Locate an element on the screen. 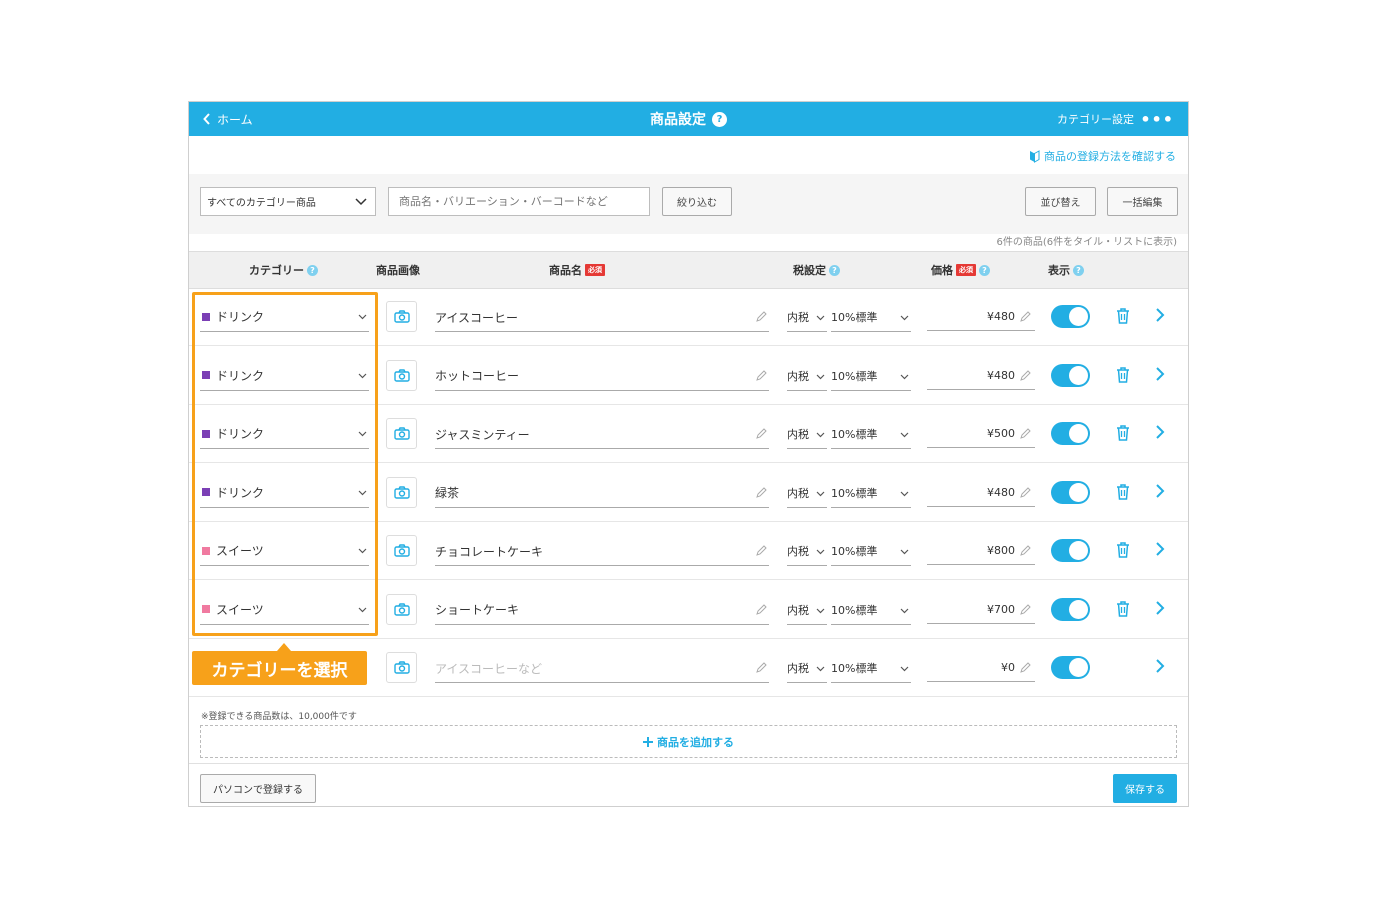  product-name-input: ジャスミンティー is located at coordinates (602, 434).